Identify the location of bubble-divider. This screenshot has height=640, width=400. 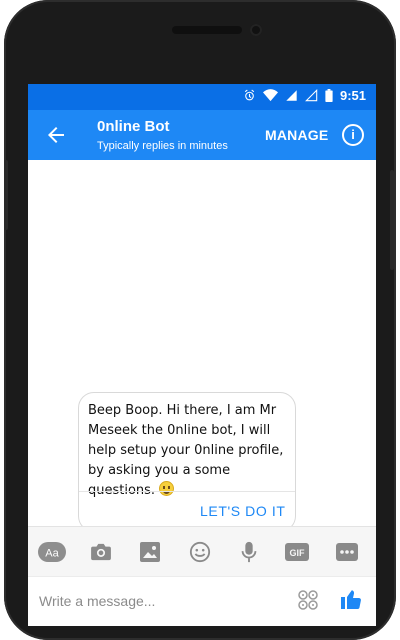
(187, 491).